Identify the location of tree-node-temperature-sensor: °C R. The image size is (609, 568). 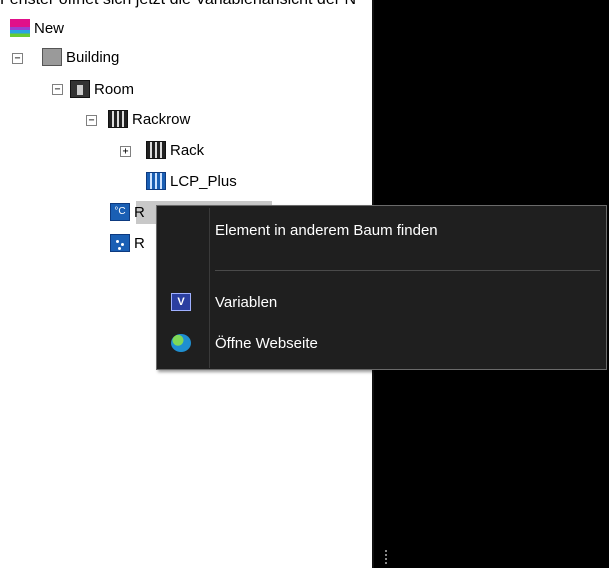
(127, 212).